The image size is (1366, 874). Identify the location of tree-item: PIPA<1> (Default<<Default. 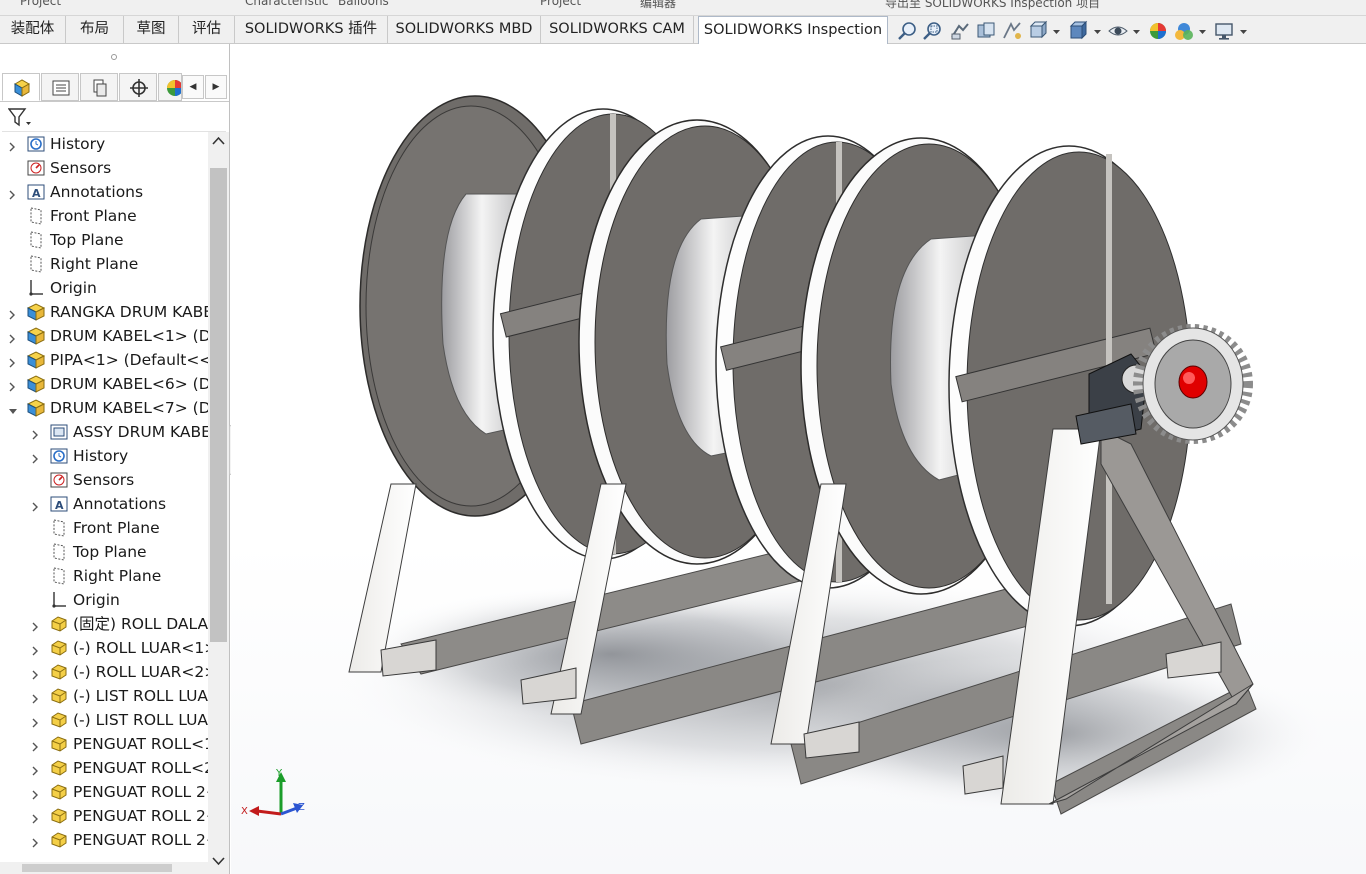
(104, 360).